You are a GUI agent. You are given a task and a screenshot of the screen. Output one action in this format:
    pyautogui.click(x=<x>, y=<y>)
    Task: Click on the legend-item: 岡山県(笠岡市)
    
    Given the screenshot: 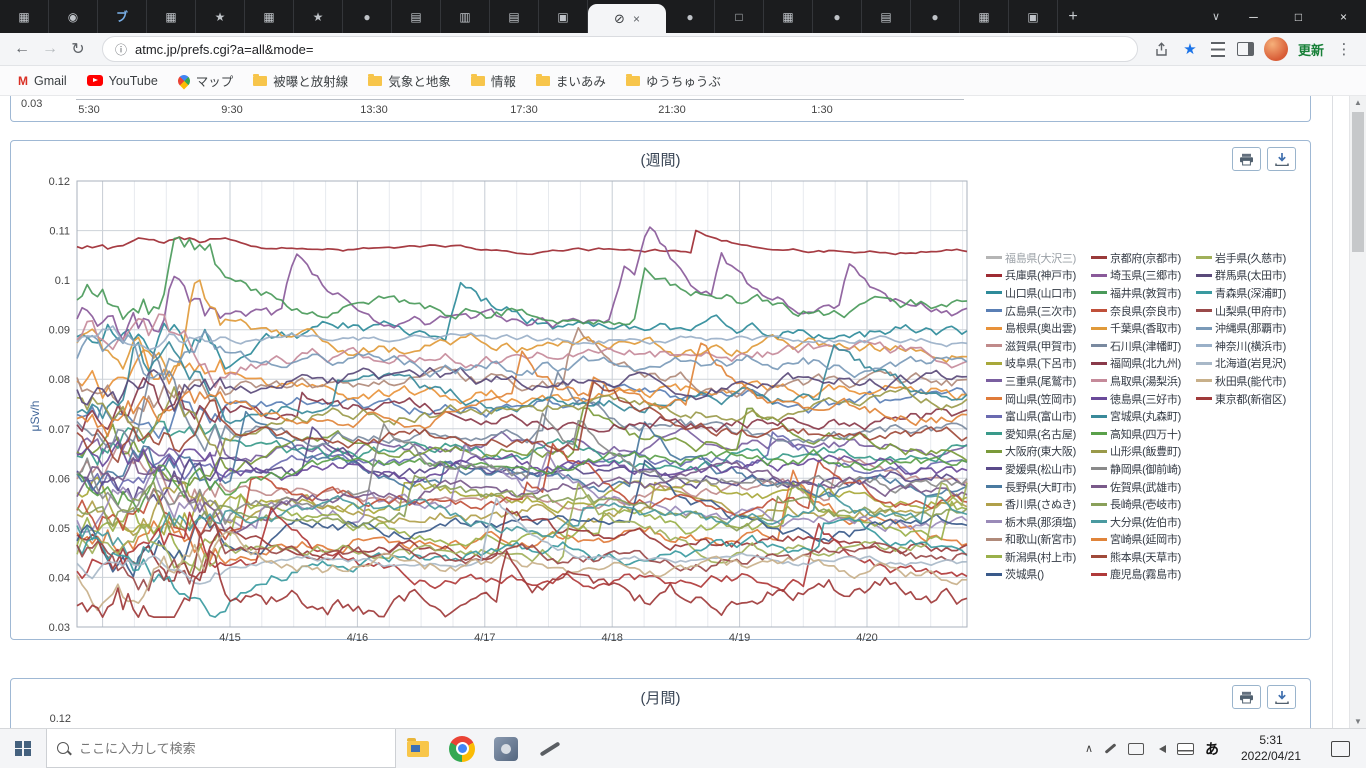 What is the action you would take?
    pyautogui.click(x=1038, y=399)
    